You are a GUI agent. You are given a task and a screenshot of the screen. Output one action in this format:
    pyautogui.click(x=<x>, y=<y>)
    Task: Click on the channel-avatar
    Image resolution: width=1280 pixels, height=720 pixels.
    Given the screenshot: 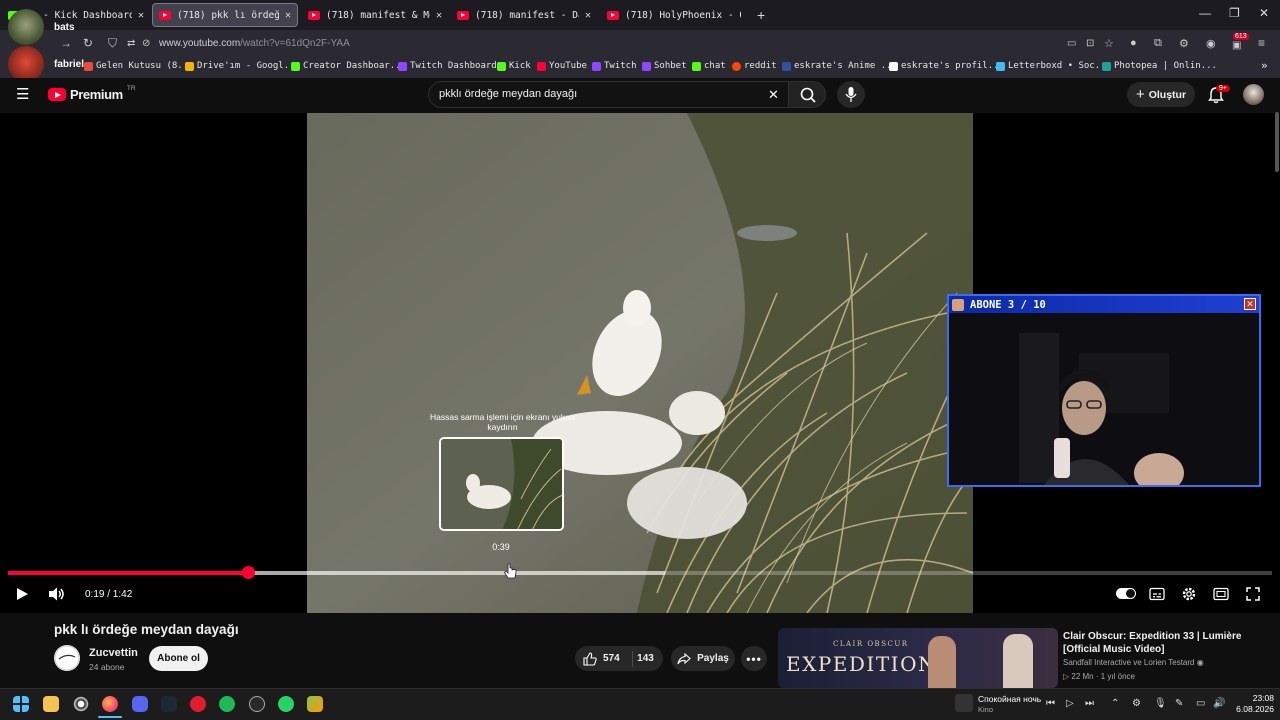 What is the action you would take?
    pyautogui.click(x=67, y=658)
    